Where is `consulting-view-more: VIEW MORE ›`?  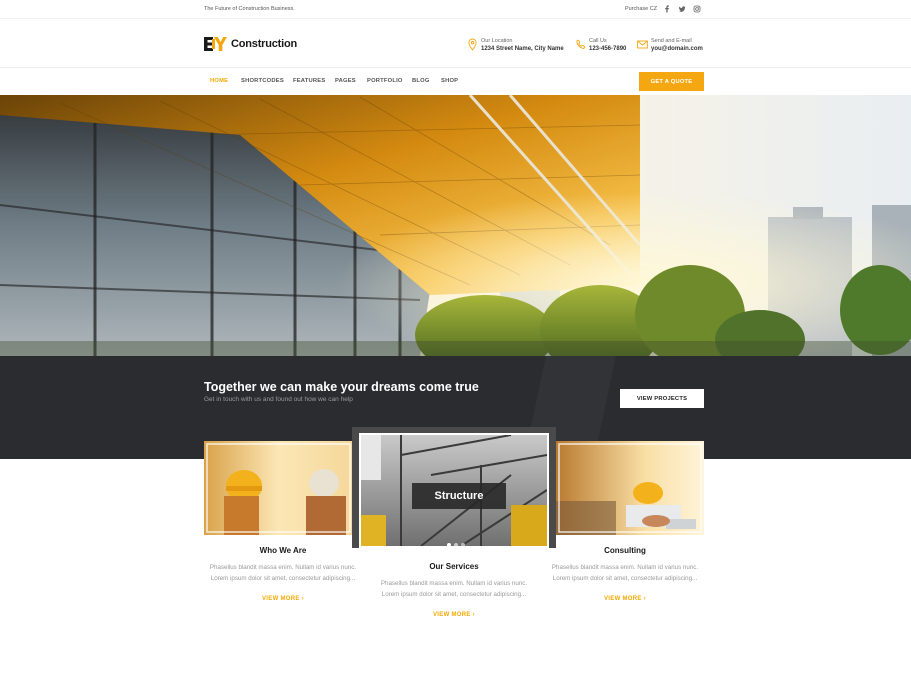 consulting-view-more: VIEW MORE › is located at coordinates (625, 599).